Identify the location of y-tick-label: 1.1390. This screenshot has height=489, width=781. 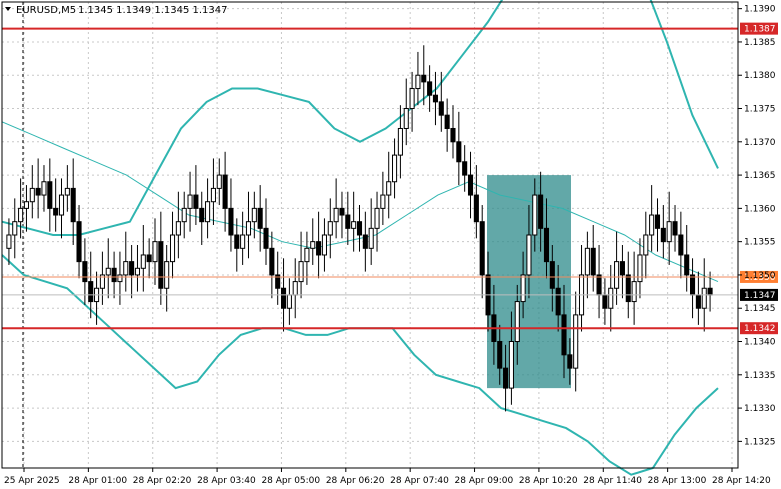
(760, 10).